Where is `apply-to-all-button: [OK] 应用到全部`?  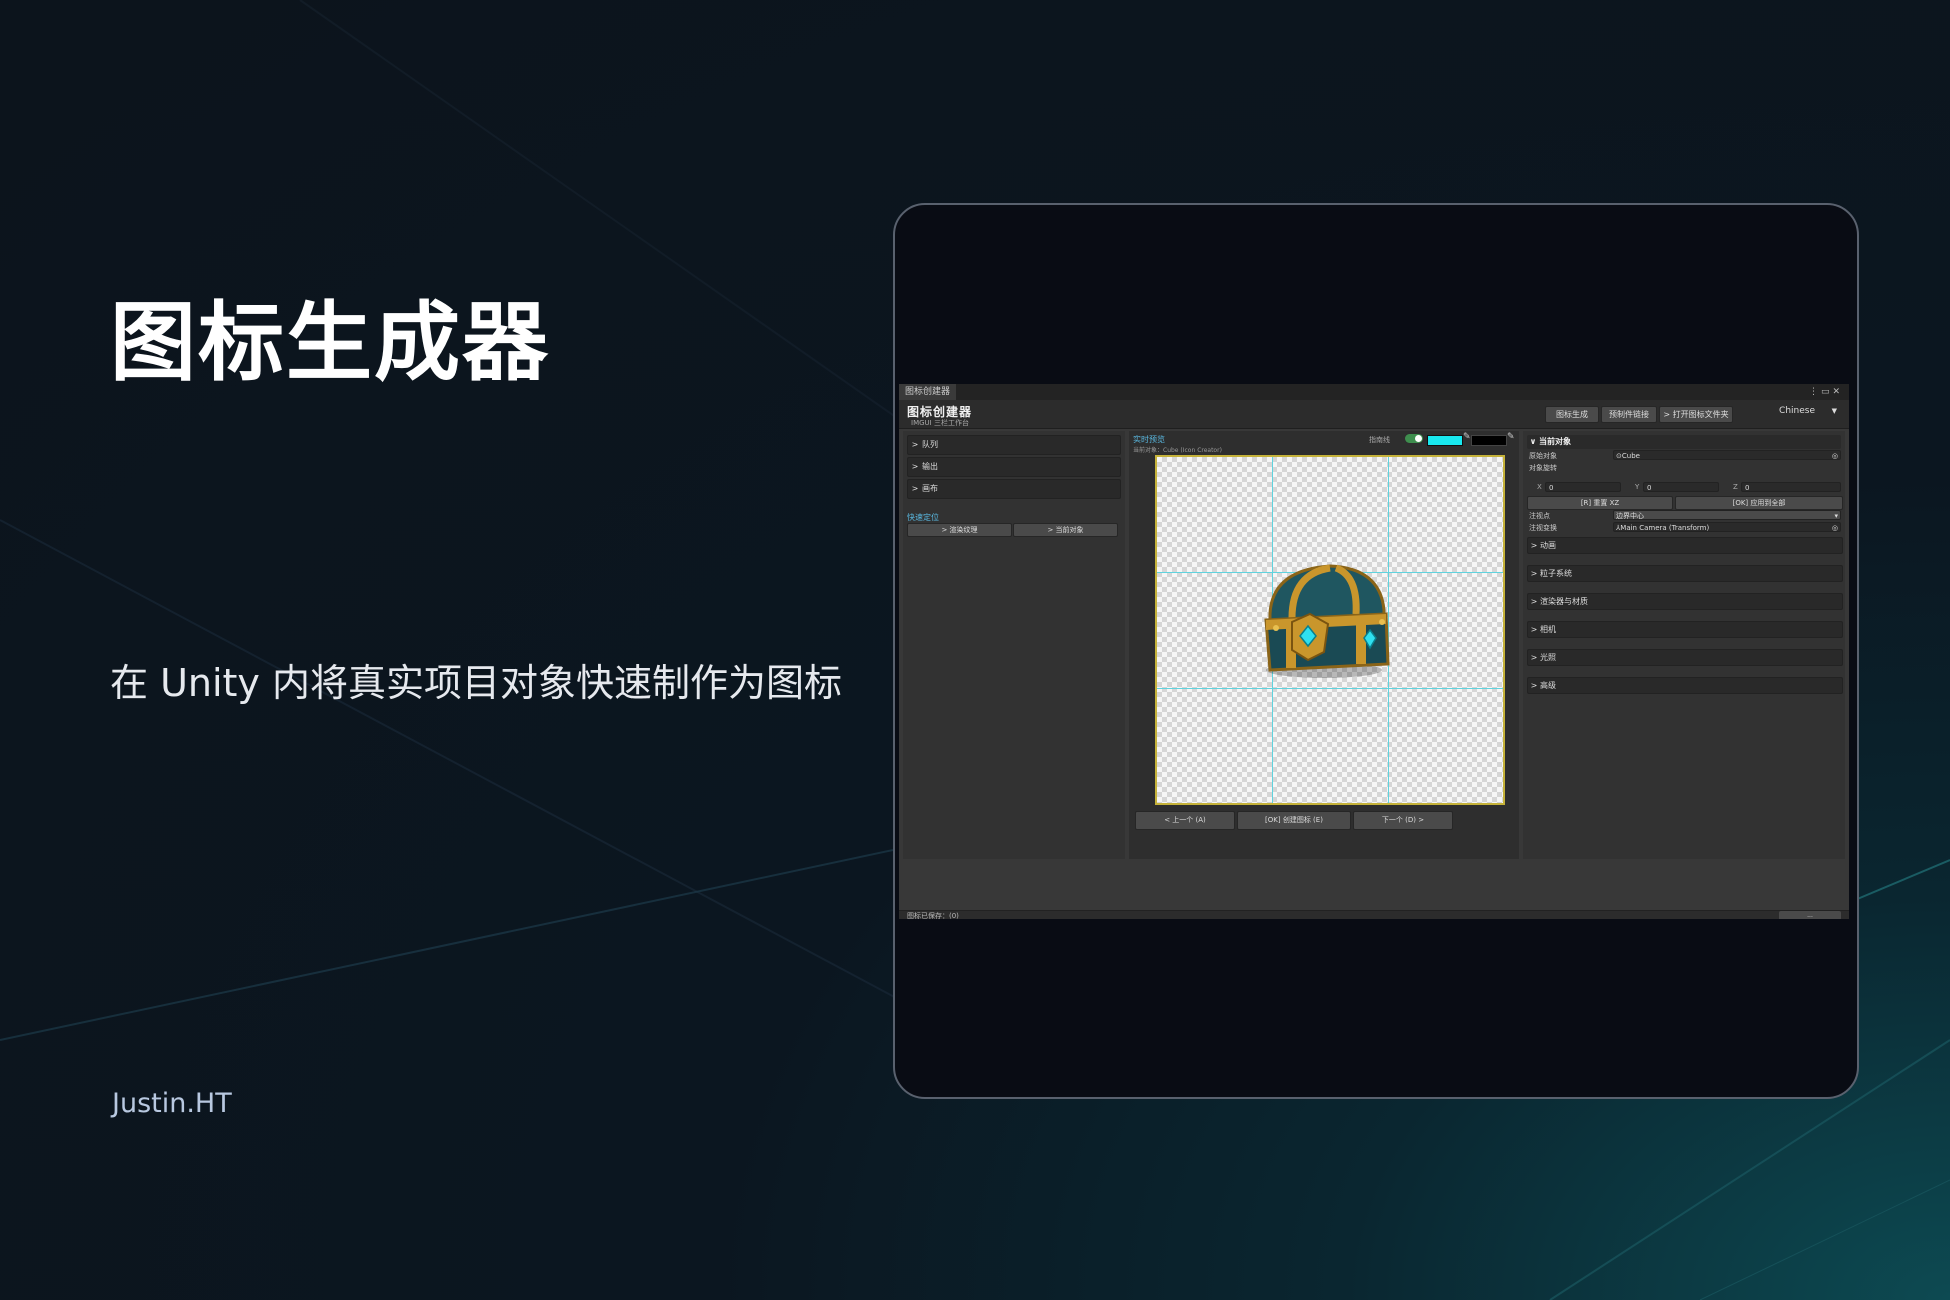
apply-to-all-button: [OK] 应用到全部 is located at coordinates (1759, 503).